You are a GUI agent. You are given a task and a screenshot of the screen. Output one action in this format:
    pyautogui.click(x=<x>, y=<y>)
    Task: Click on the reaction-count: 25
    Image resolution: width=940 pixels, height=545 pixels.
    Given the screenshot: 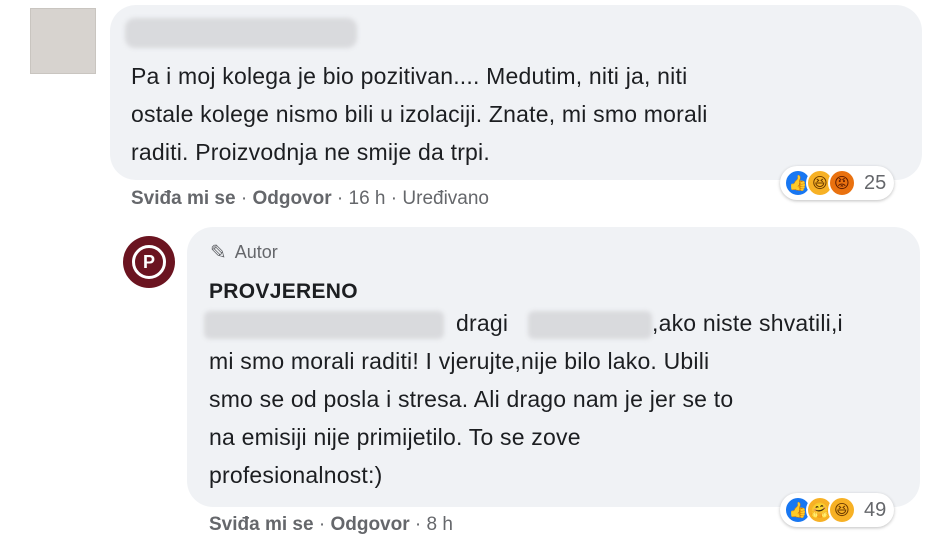 What is the action you would take?
    pyautogui.click(x=875, y=182)
    